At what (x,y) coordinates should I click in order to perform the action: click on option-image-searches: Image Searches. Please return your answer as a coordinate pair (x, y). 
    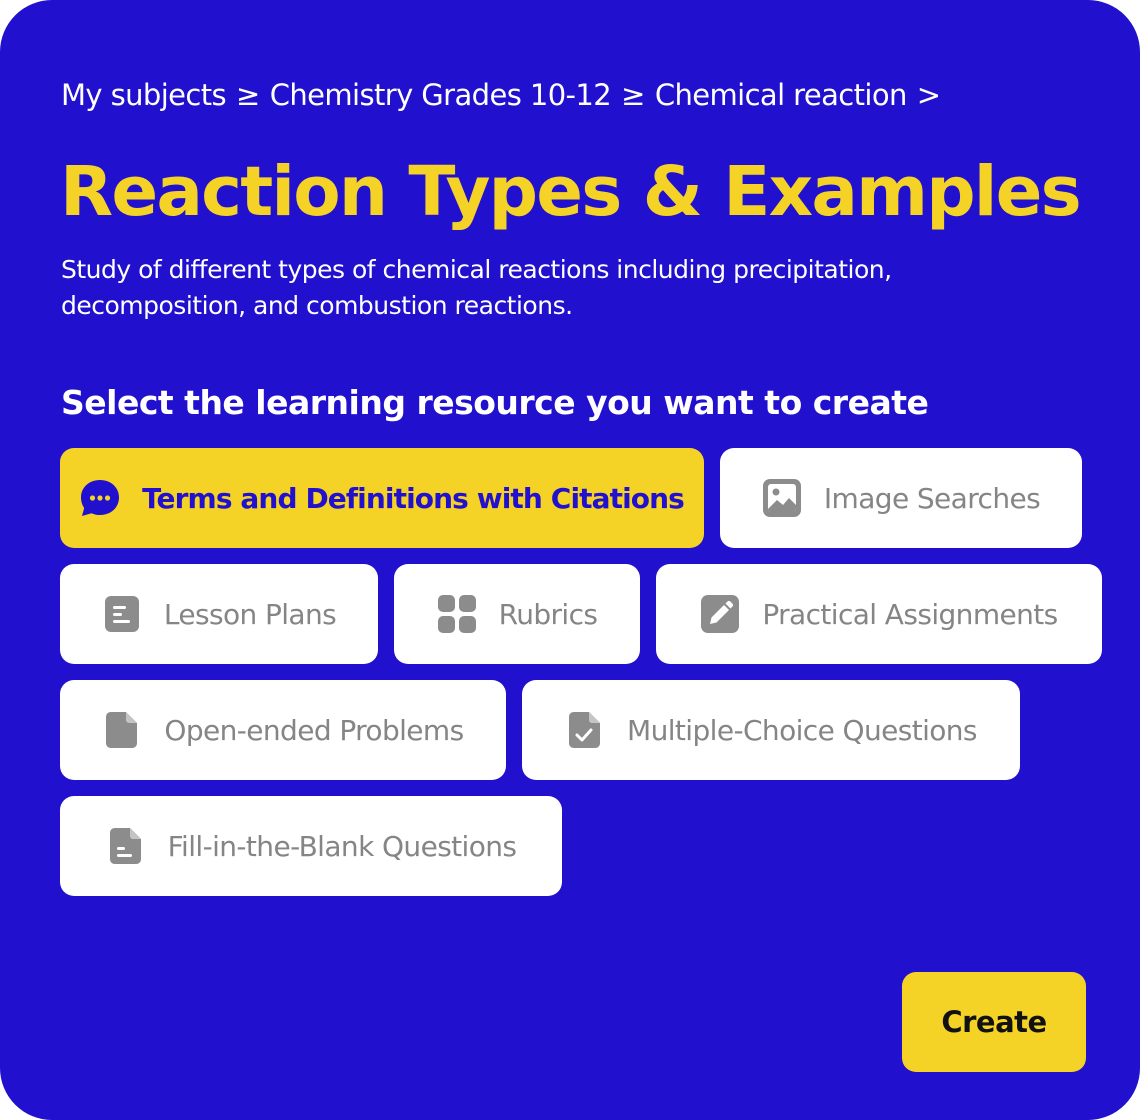
    Looking at the image, I should click on (901, 498).